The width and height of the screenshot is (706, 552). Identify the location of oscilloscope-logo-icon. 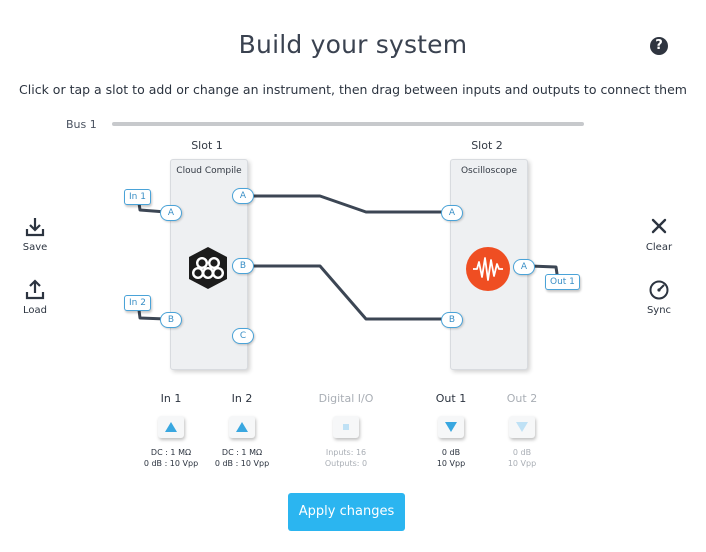
(488, 269).